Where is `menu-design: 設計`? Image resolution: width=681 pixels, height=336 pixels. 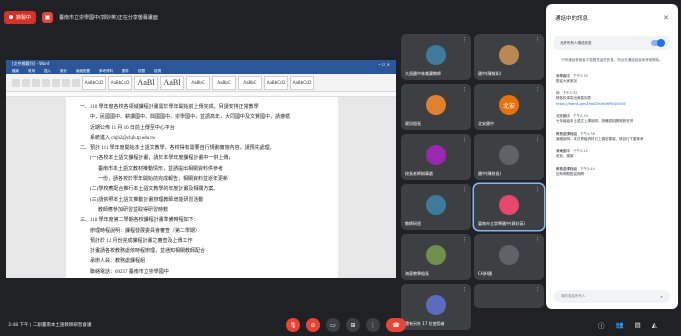
menu-design: 設計 is located at coordinates (63, 71).